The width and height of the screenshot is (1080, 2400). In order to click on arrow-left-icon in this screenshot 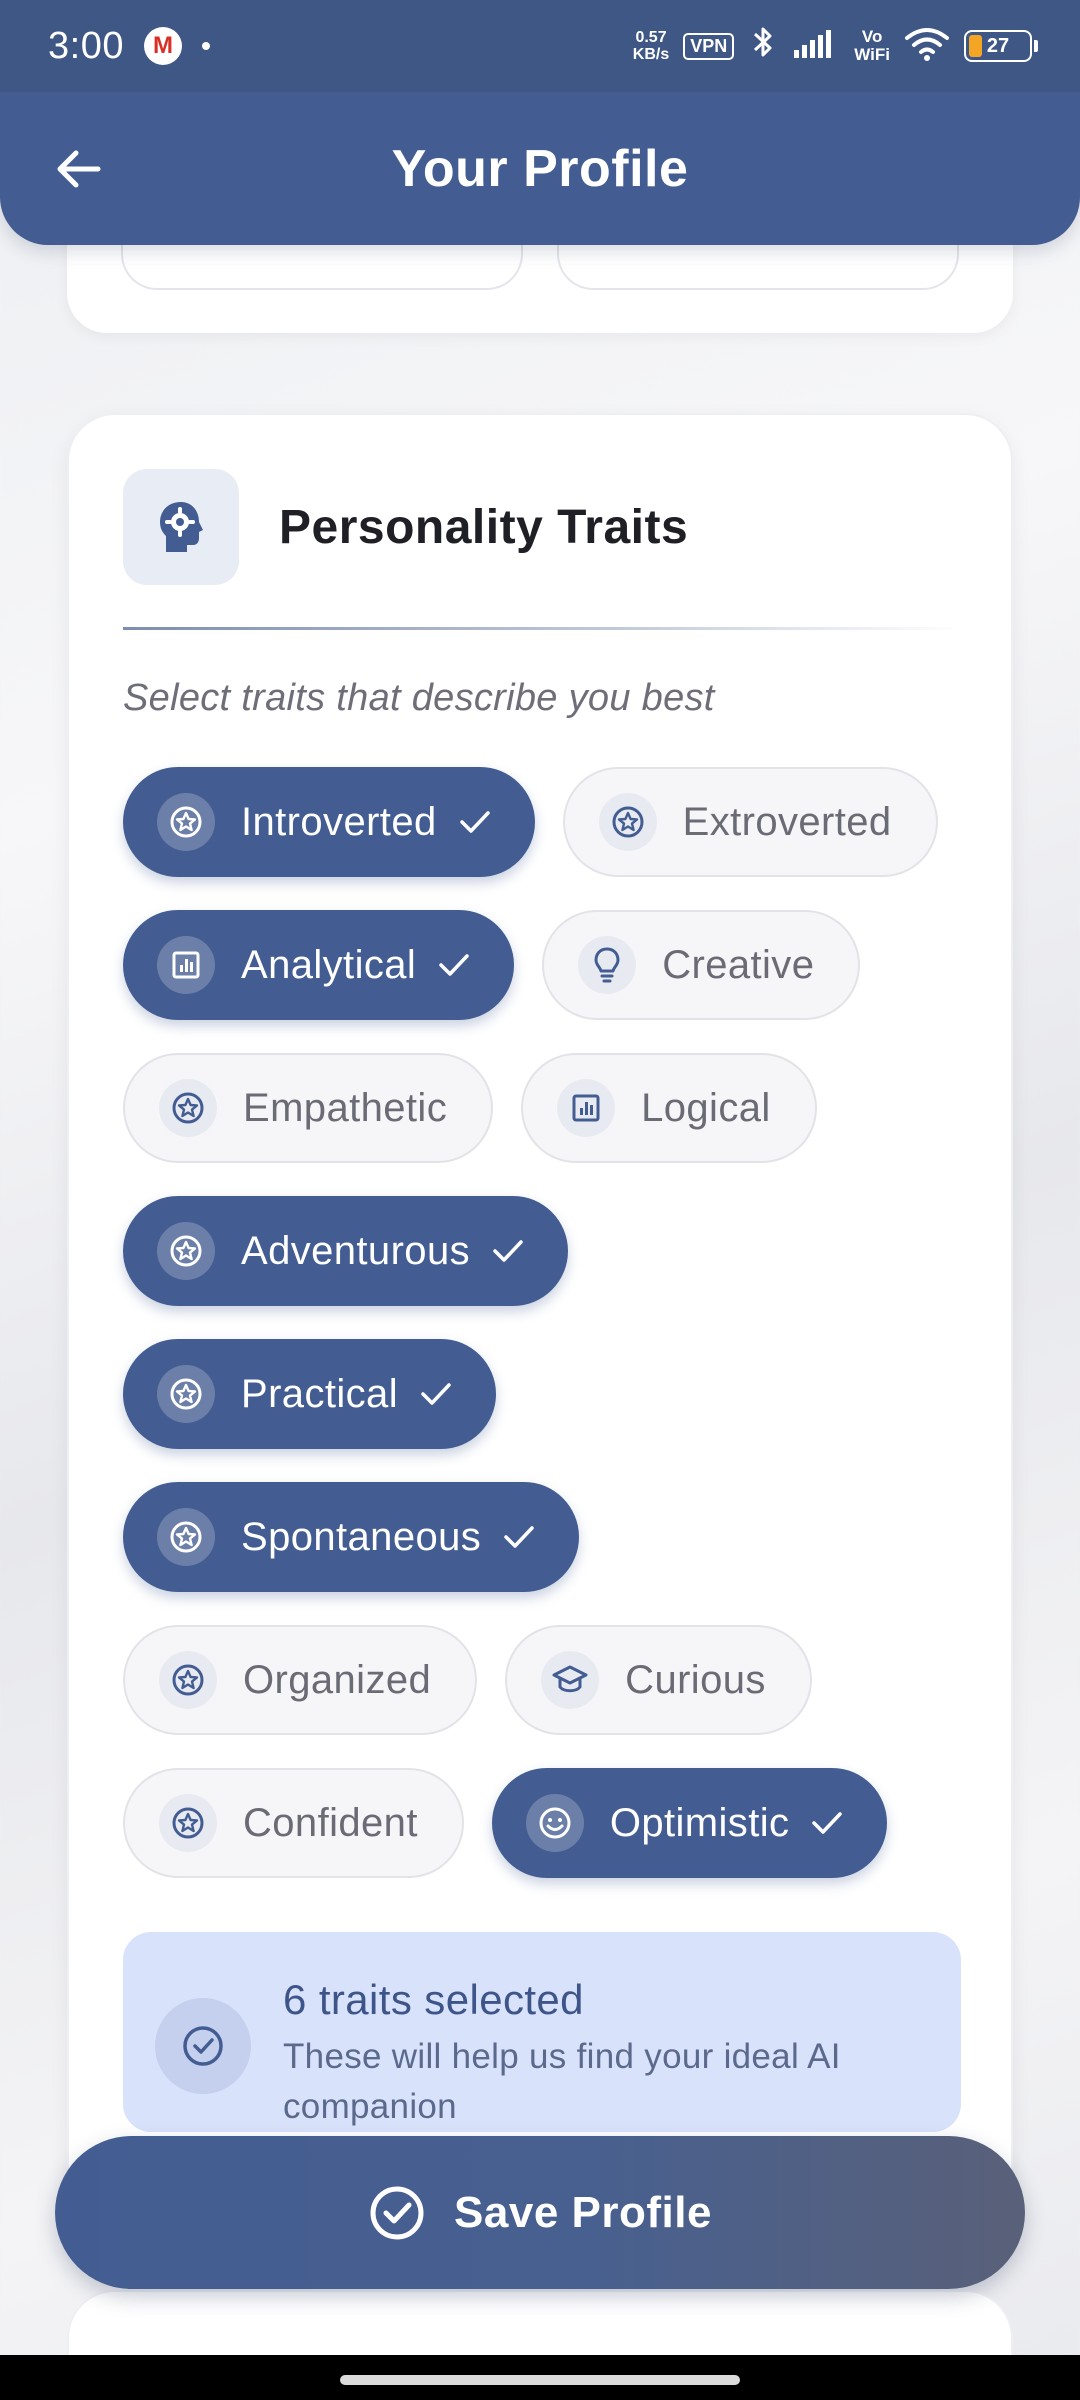, I will do `click(79, 168)`.